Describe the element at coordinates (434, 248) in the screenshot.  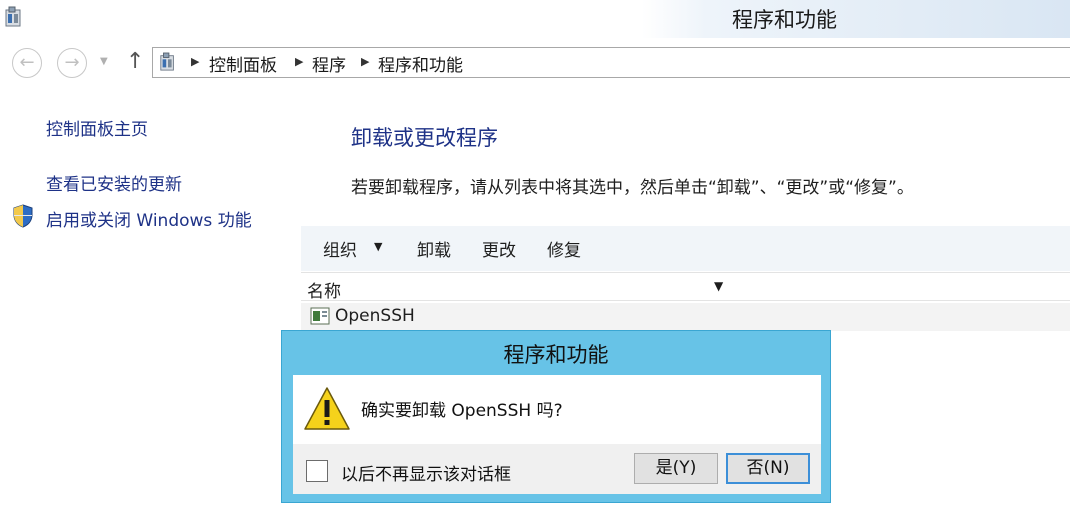
I see `uninstall-button: 卸载` at that location.